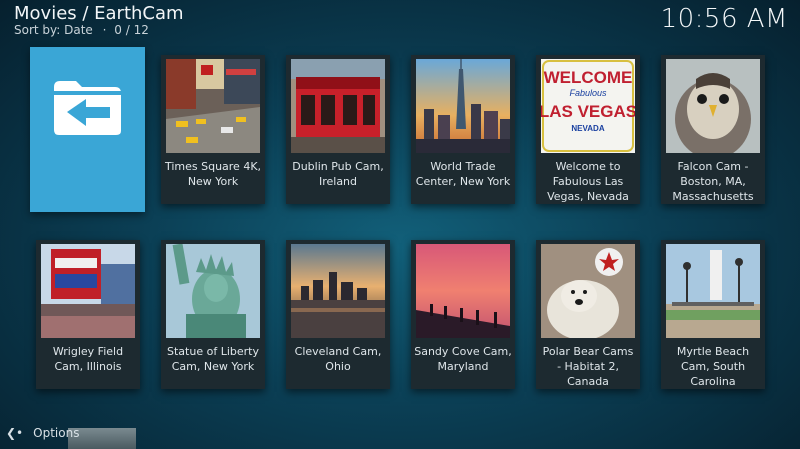  Describe the element at coordinates (99, 13) in the screenshot. I see `page-title: Movies / EarthCam` at that location.